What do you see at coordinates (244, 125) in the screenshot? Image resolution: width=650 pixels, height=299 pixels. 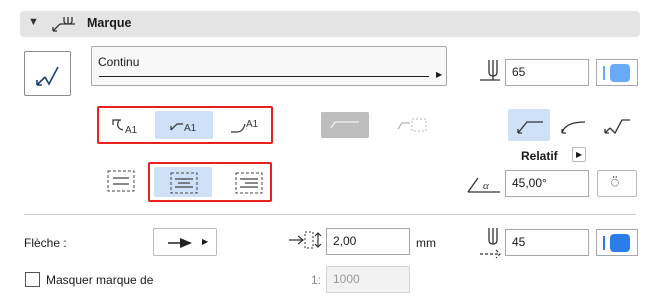 I see `leader-right-button: A1` at bounding box center [244, 125].